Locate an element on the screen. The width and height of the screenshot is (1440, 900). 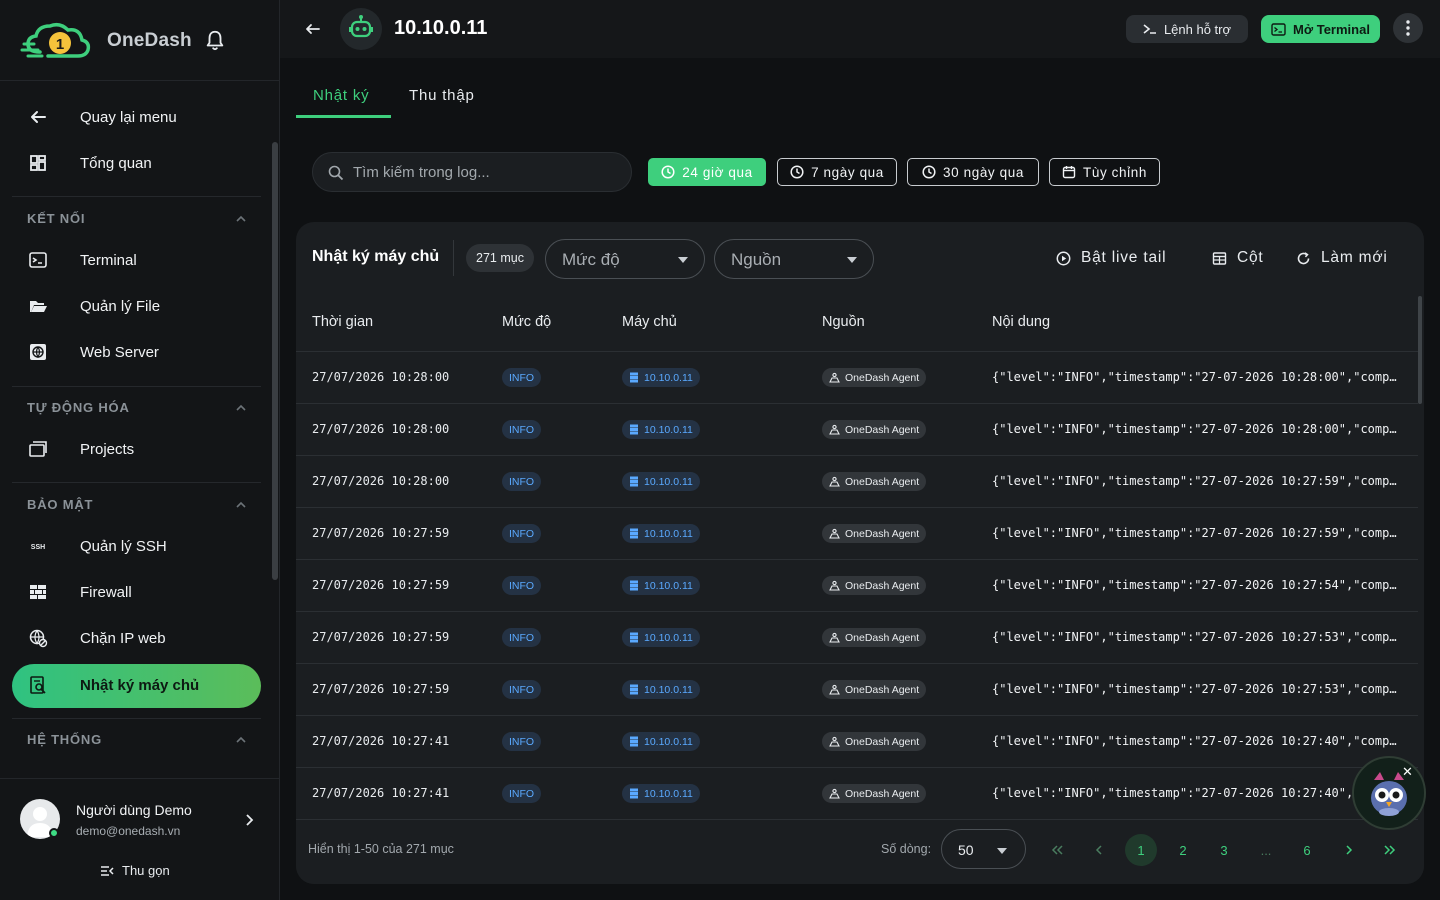
sidebar-item-webserver: Web Server is located at coordinates (136, 353).